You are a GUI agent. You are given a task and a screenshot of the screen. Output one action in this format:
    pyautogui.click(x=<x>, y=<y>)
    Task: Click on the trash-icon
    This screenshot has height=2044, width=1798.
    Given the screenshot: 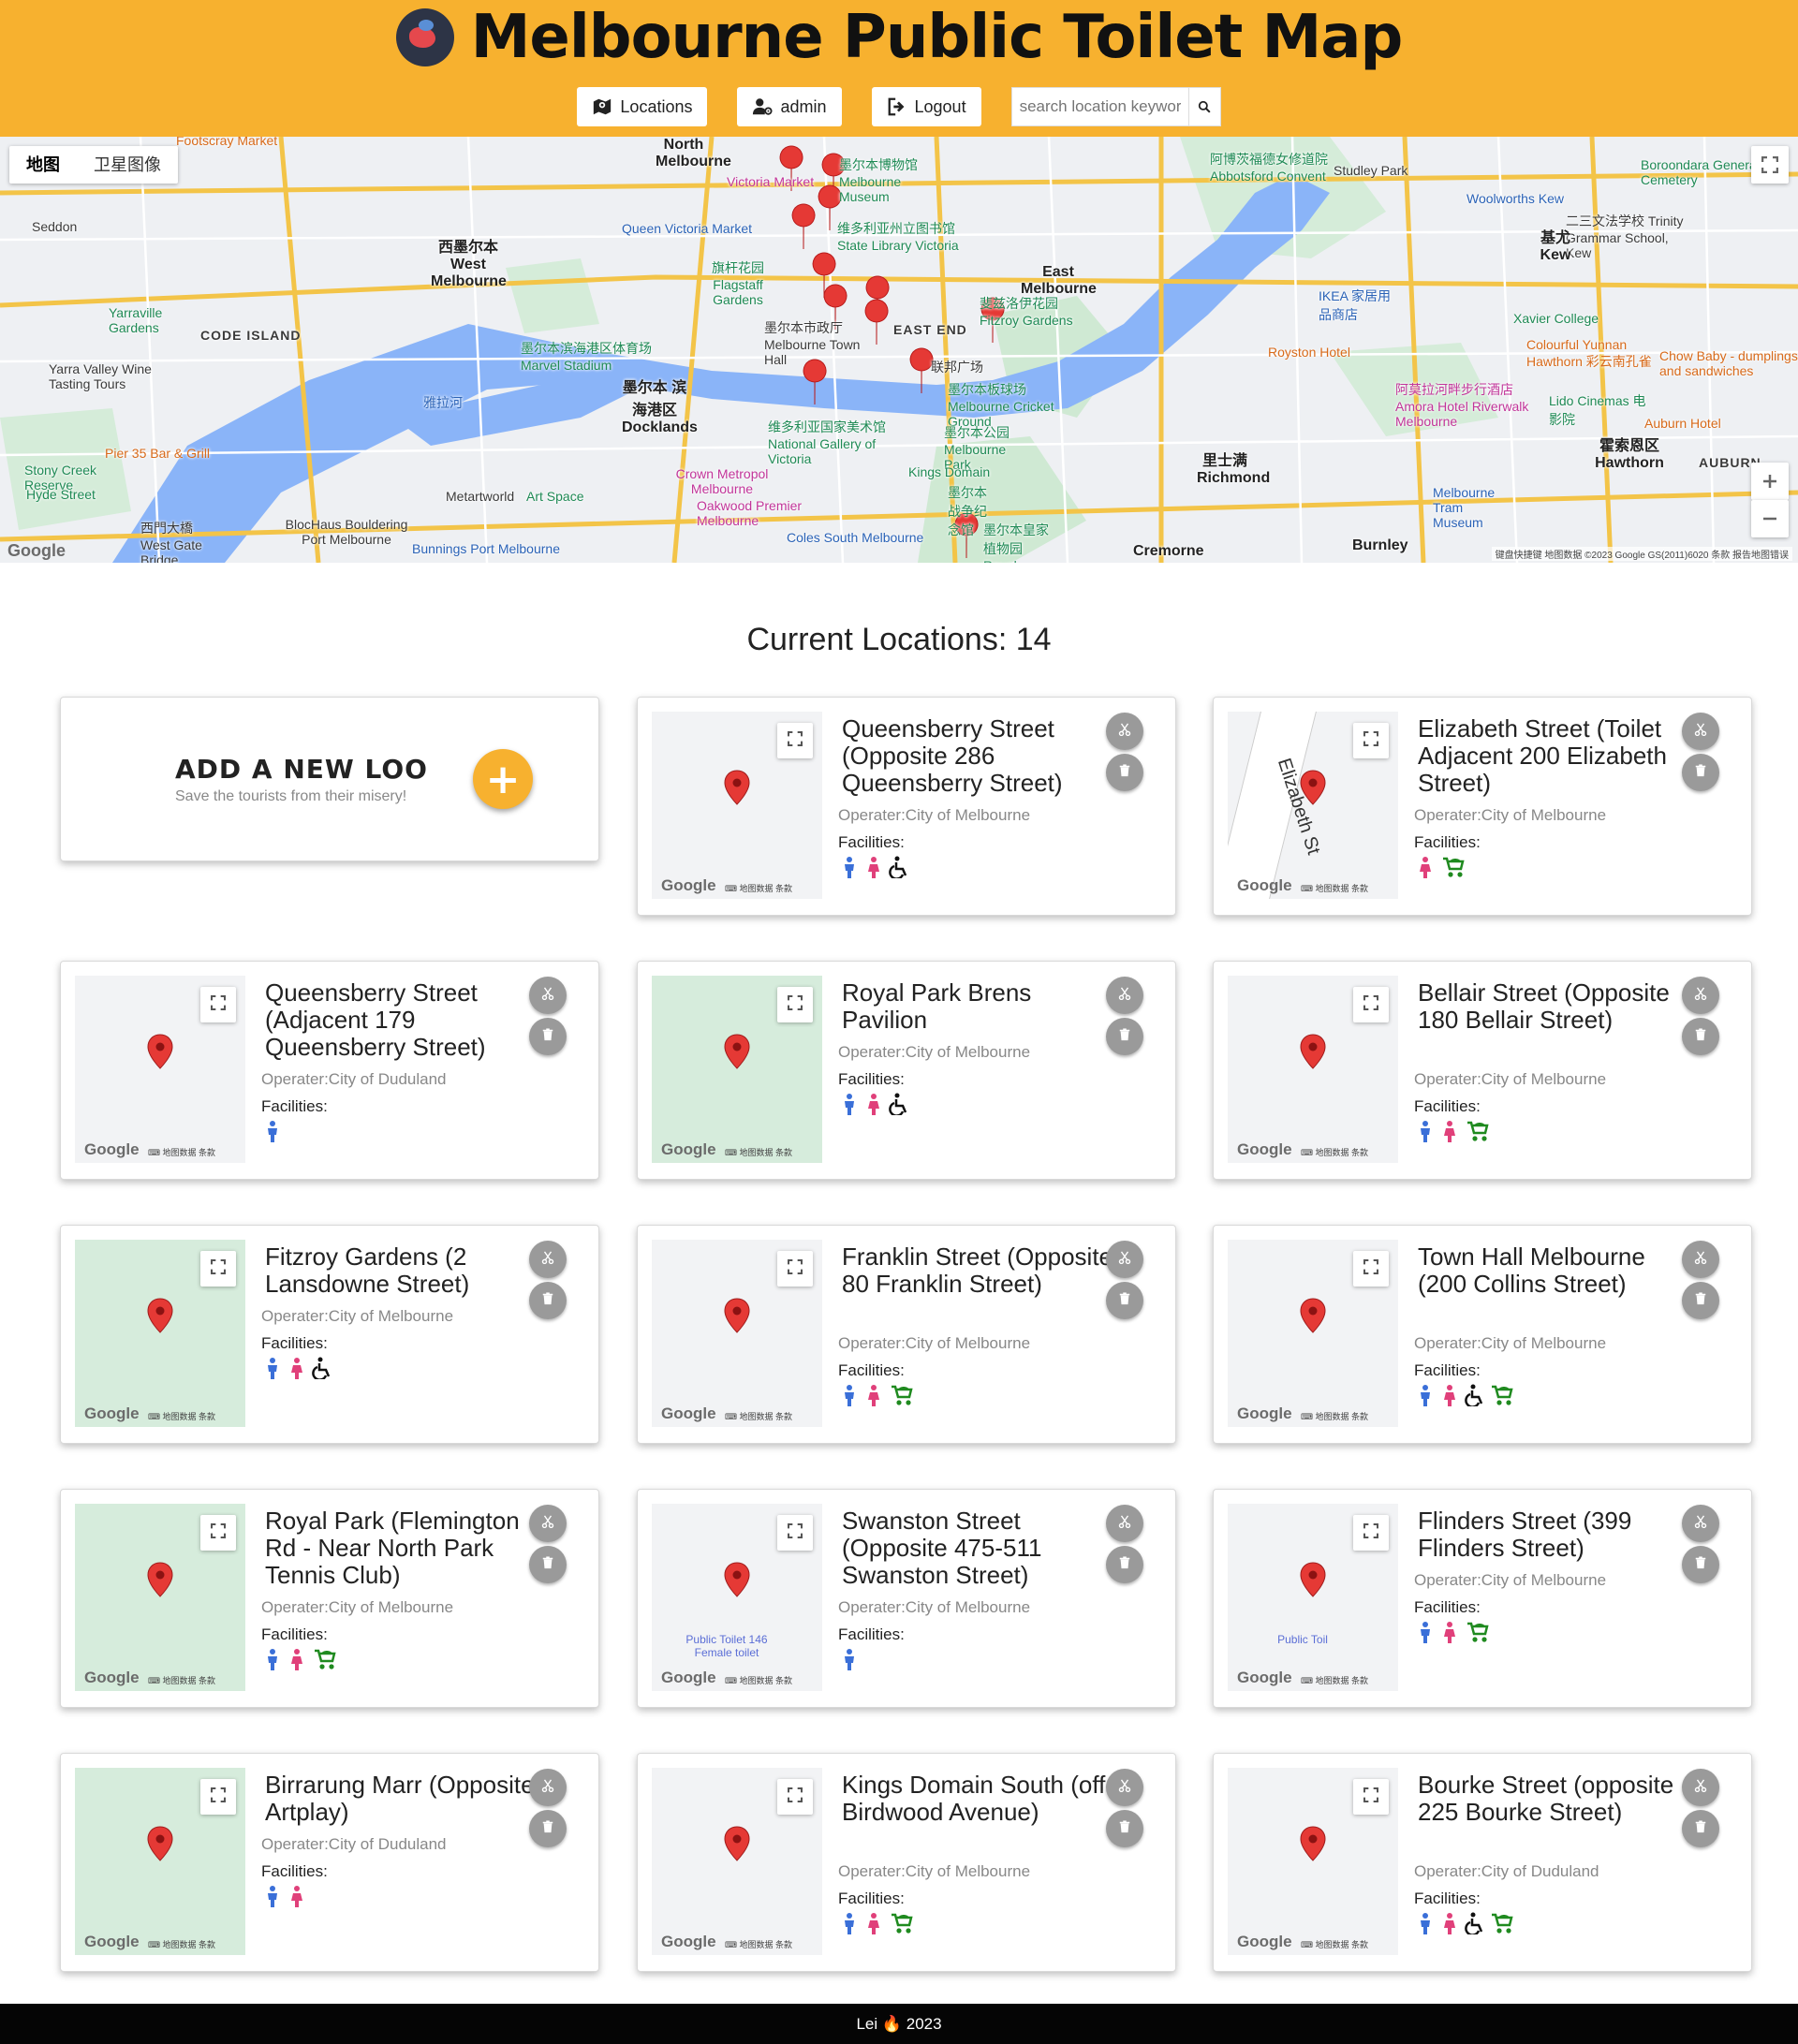 What is the action you would take?
    pyautogui.click(x=547, y=1036)
    